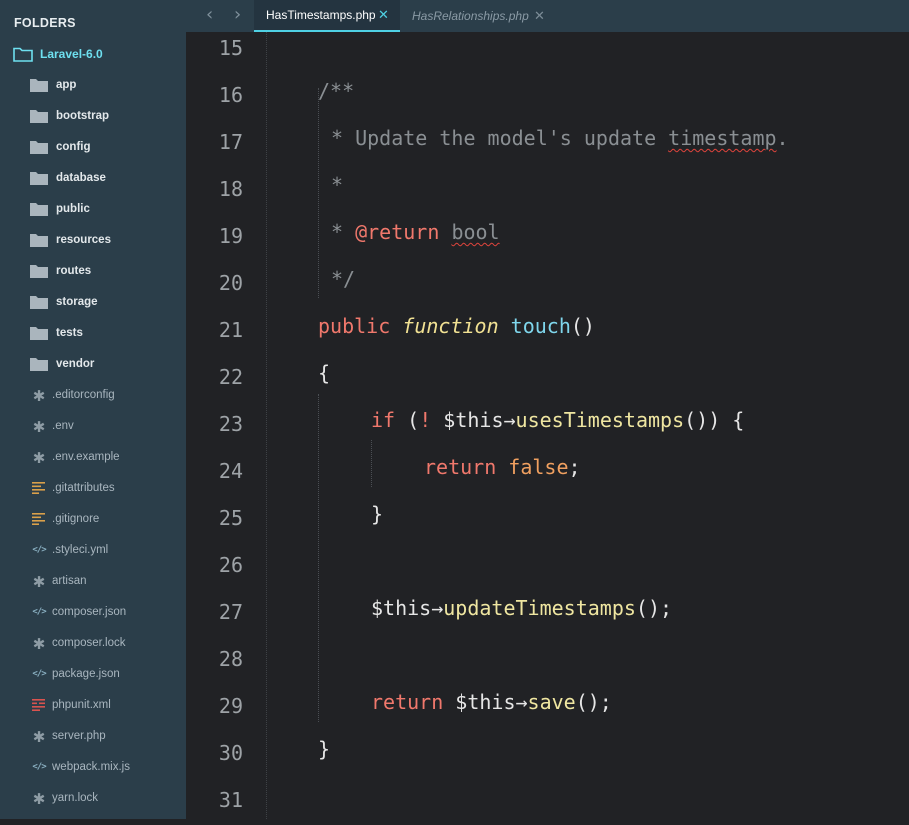 The image size is (909, 825). What do you see at coordinates (230, 377) in the screenshot?
I see `line-number: 22` at bounding box center [230, 377].